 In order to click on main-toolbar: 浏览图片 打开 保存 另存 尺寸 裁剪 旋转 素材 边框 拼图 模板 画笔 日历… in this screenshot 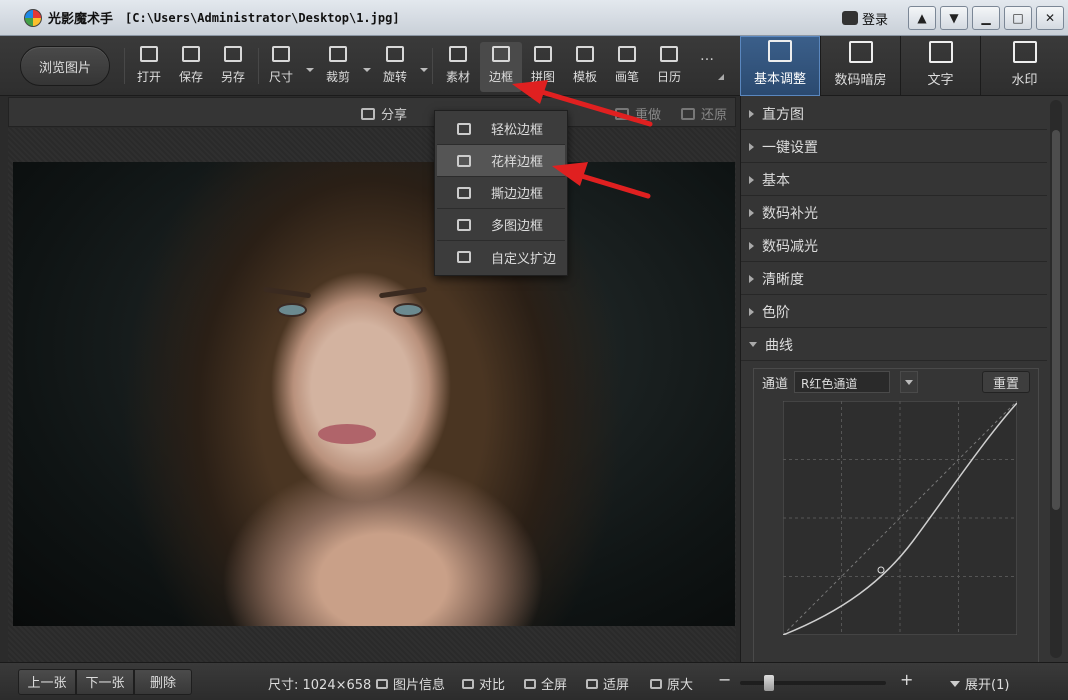, I will do `click(534, 66)`.